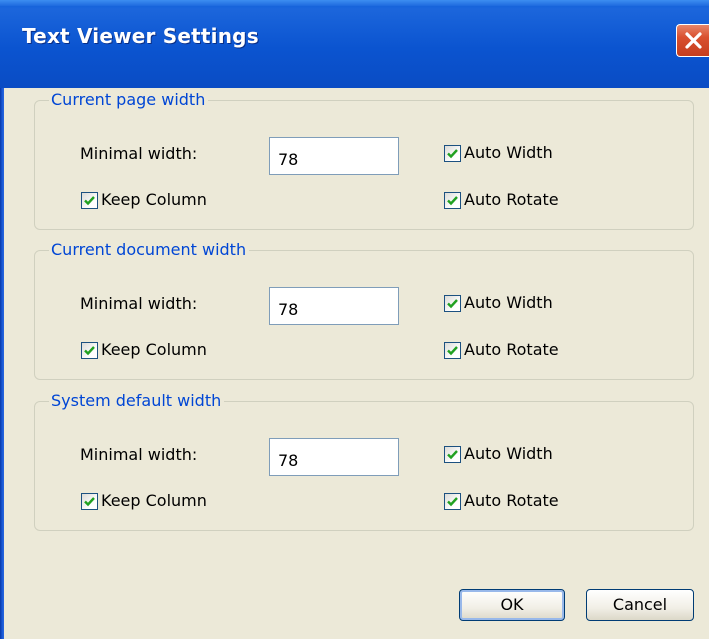  What do you see at coordinates (354, 44) in the screenshot?
I see `title-bar: Text Viewer Settings` at bounding box center [354, 44].